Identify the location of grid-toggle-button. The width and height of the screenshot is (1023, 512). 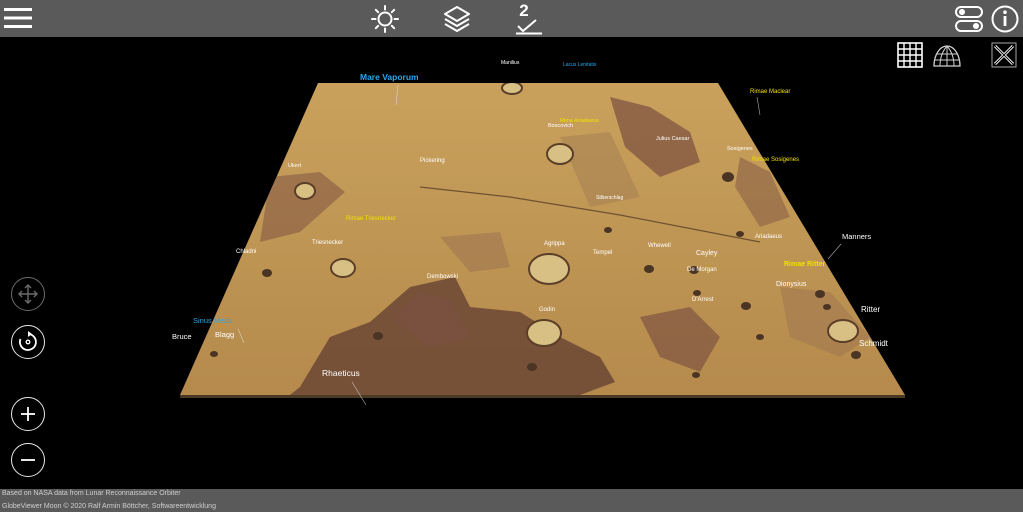
(910, 55).